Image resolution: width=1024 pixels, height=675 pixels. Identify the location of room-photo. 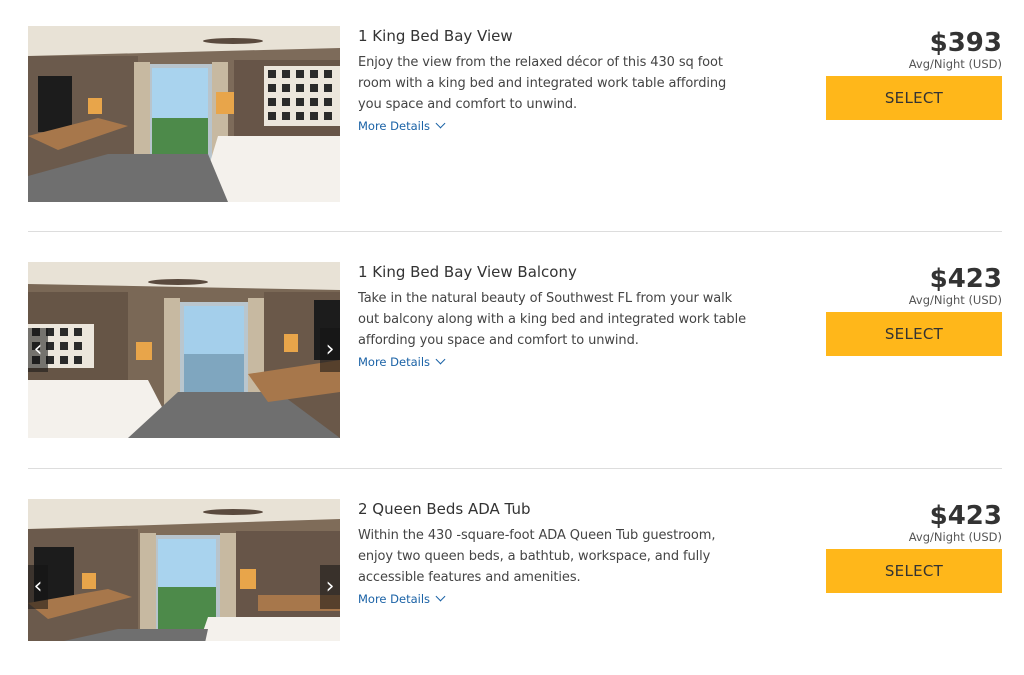
(184, 114).